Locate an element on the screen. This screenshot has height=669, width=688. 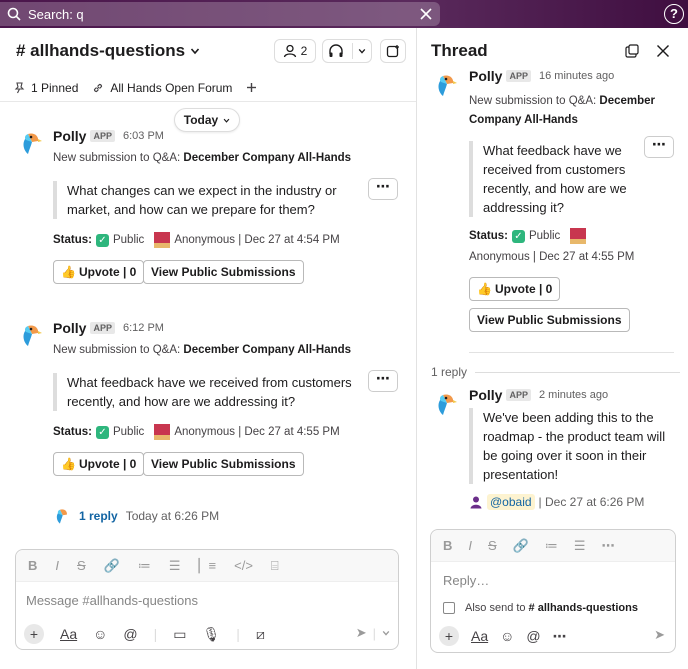
compose-icon is located at coordinates (392, 51).